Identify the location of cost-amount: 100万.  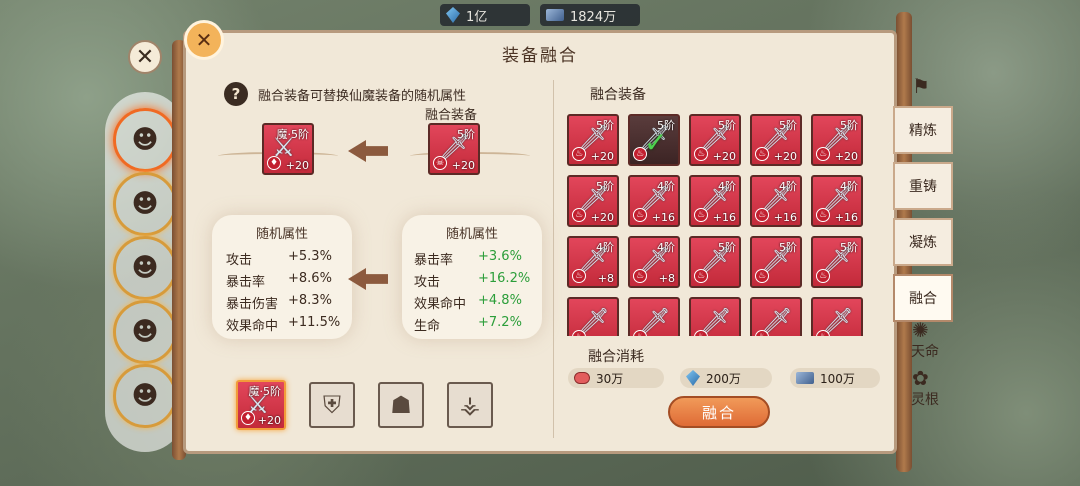
(837, 378).